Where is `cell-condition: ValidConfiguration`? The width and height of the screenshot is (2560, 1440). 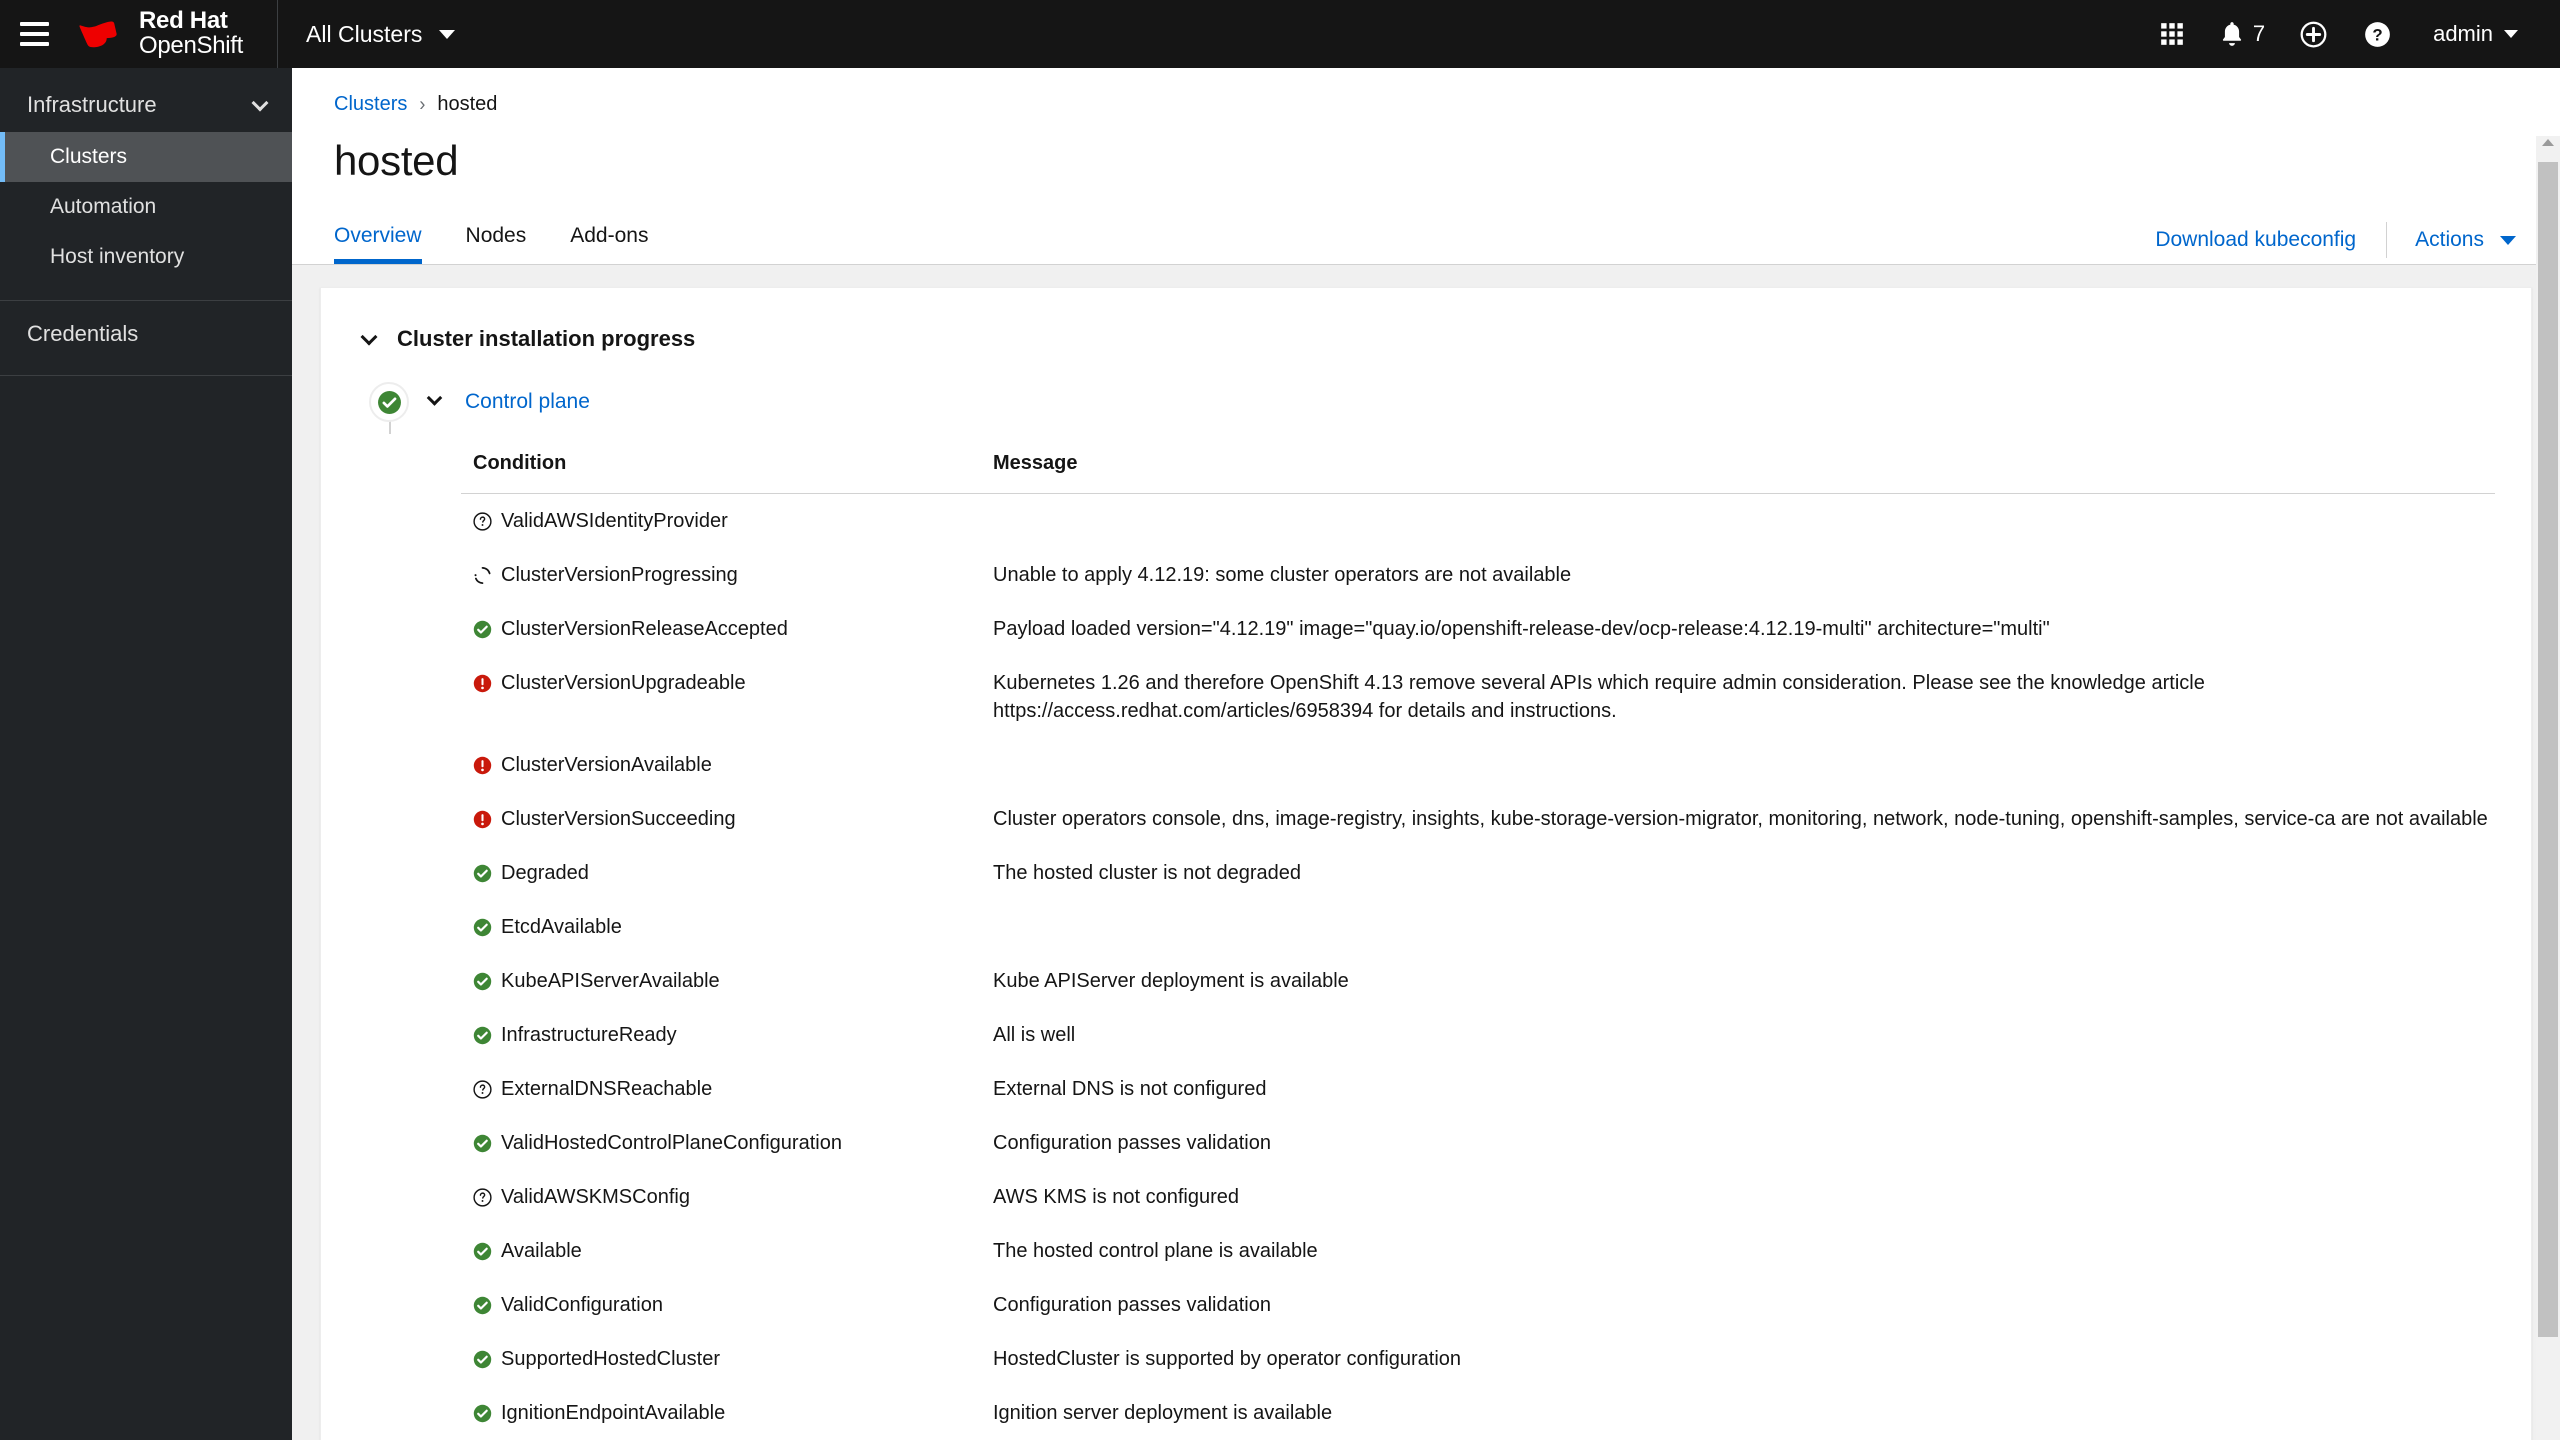 cell-condition: ValidConfiguration is located at coordinates (721, 1305).